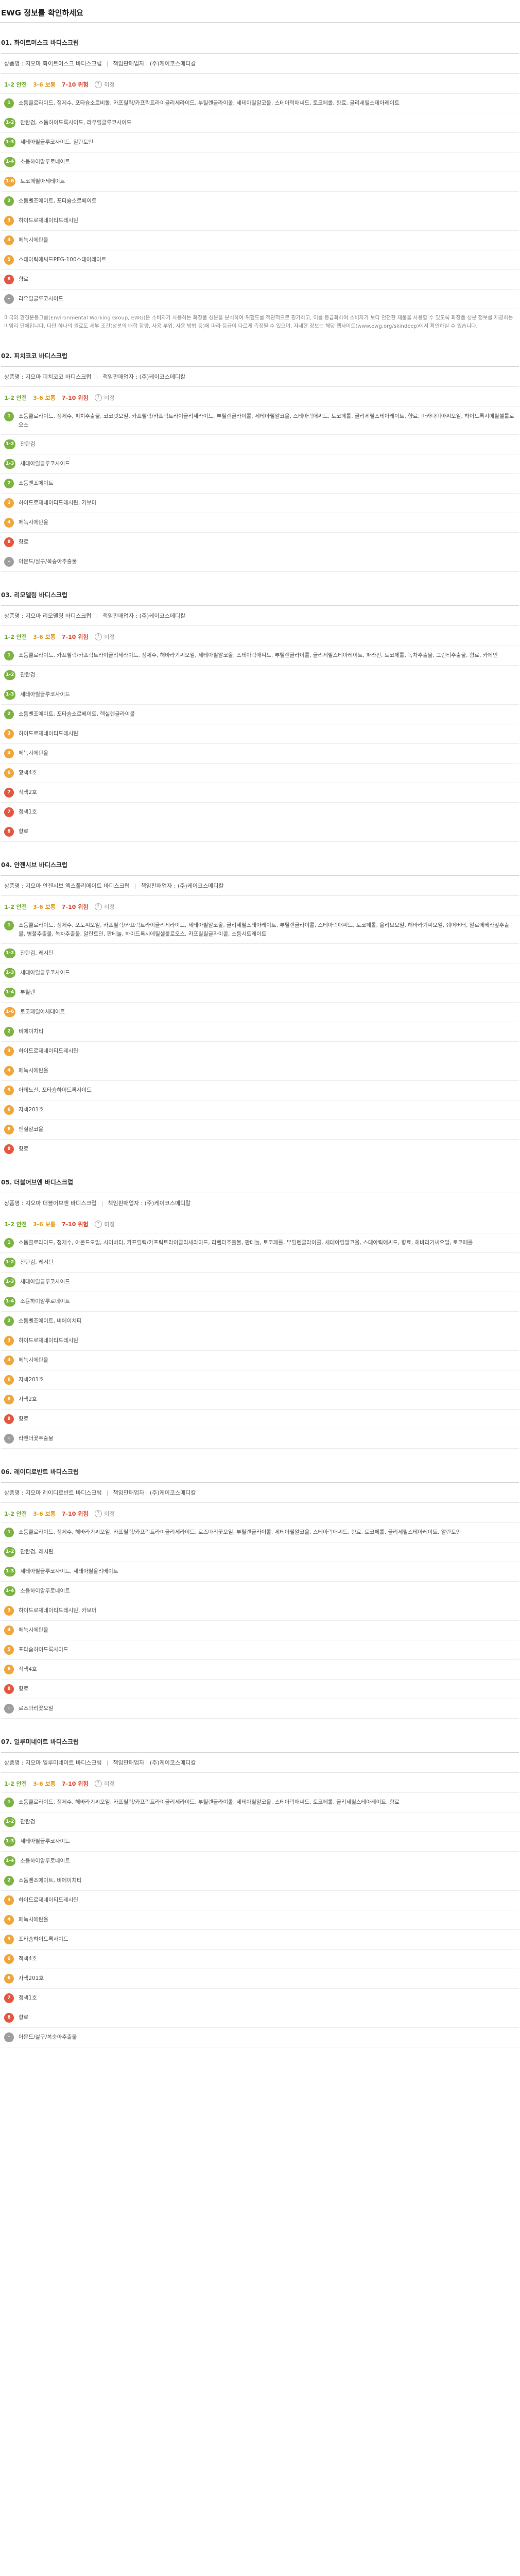  Describe the element at coordinates (260, 1223) in the screenshot. I see `grade-legend: 1-2 안전 3-6 보통 7-10 위험? 미정` at that location.